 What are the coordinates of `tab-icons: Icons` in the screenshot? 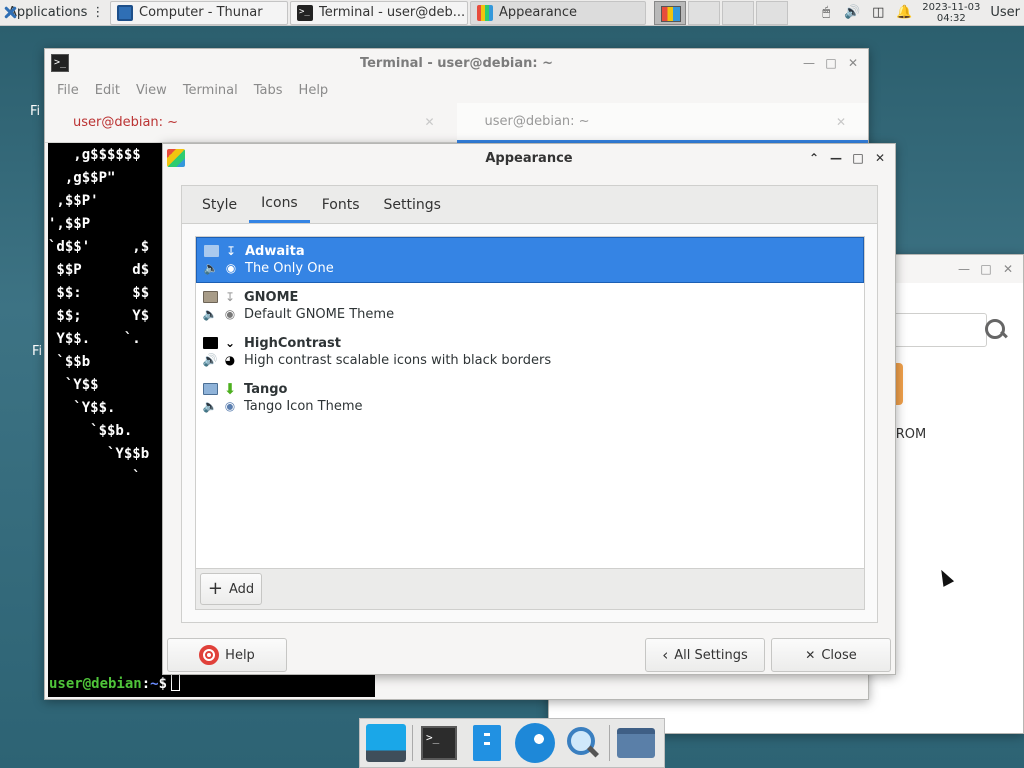 It's located at (279, 204).